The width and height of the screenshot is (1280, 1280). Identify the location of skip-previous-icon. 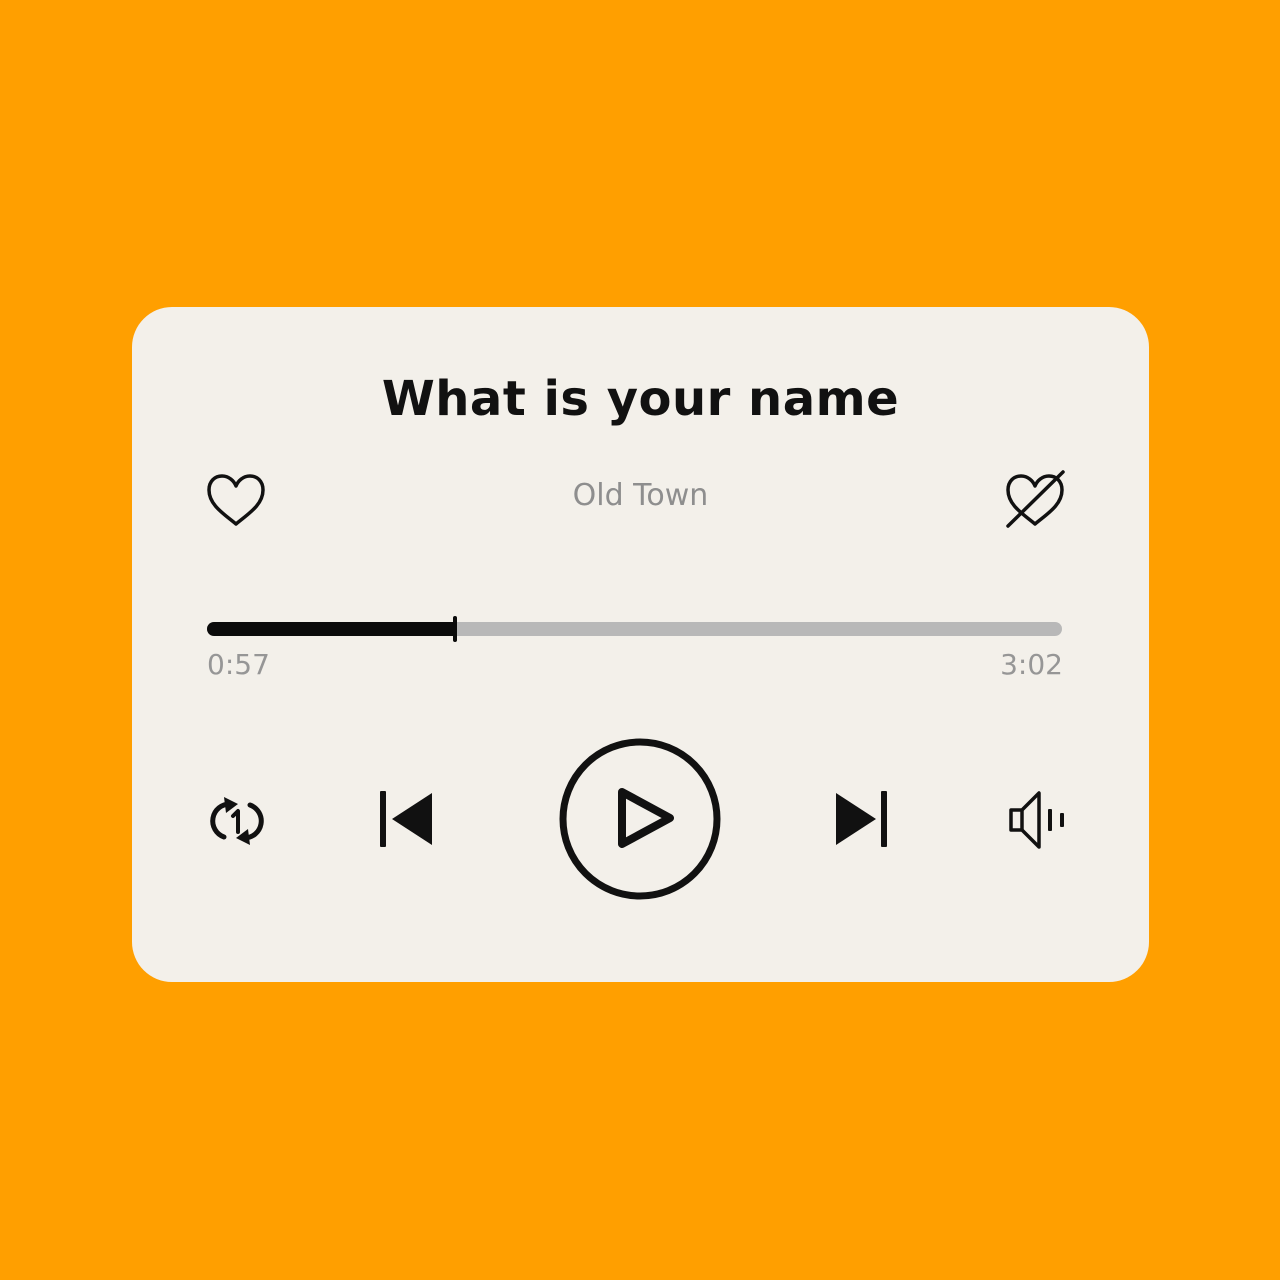
(406, 819).